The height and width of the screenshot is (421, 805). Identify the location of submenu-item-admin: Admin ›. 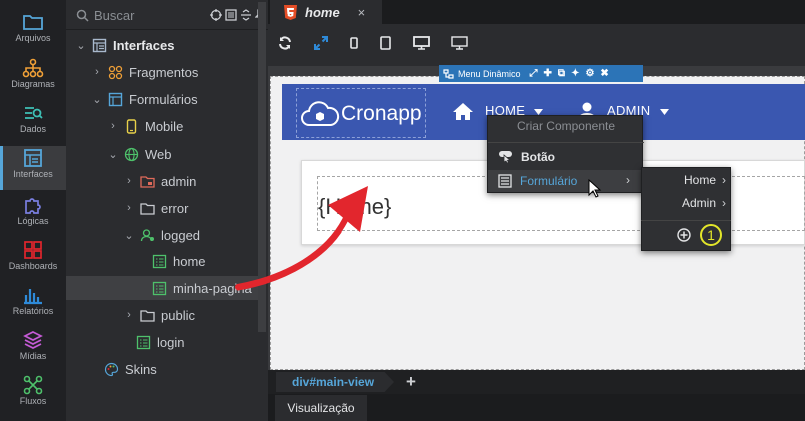
(687, 203).